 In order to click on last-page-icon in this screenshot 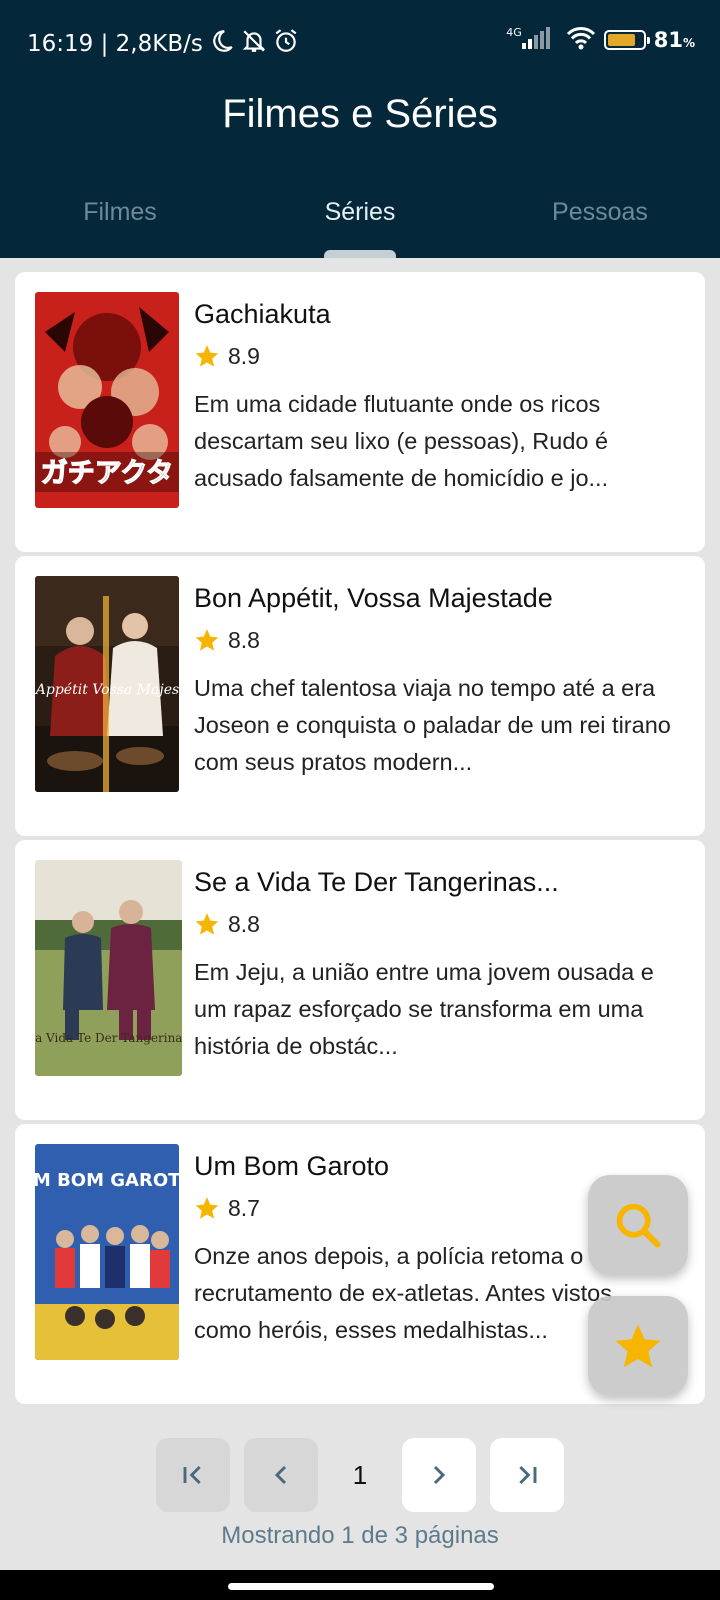, I will do `click(528, 1475)`.